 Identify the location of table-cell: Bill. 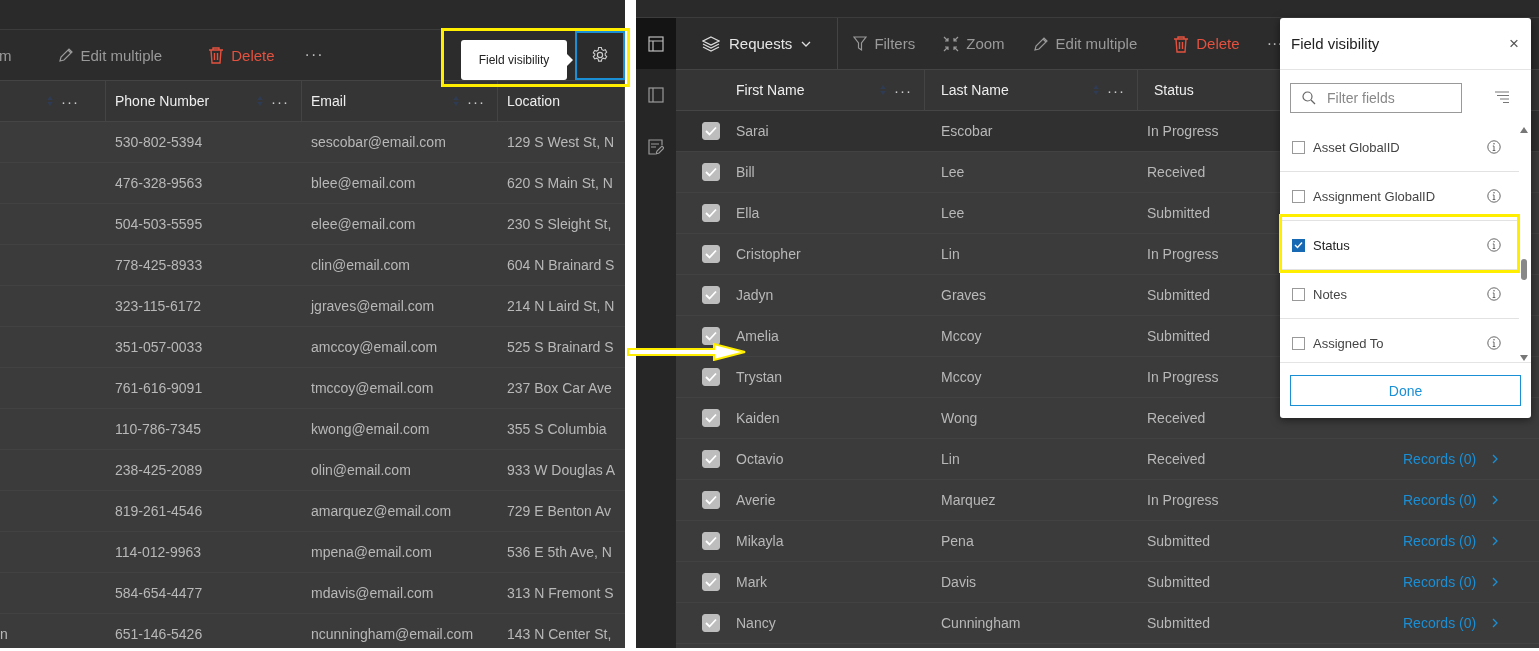
(745, 172).